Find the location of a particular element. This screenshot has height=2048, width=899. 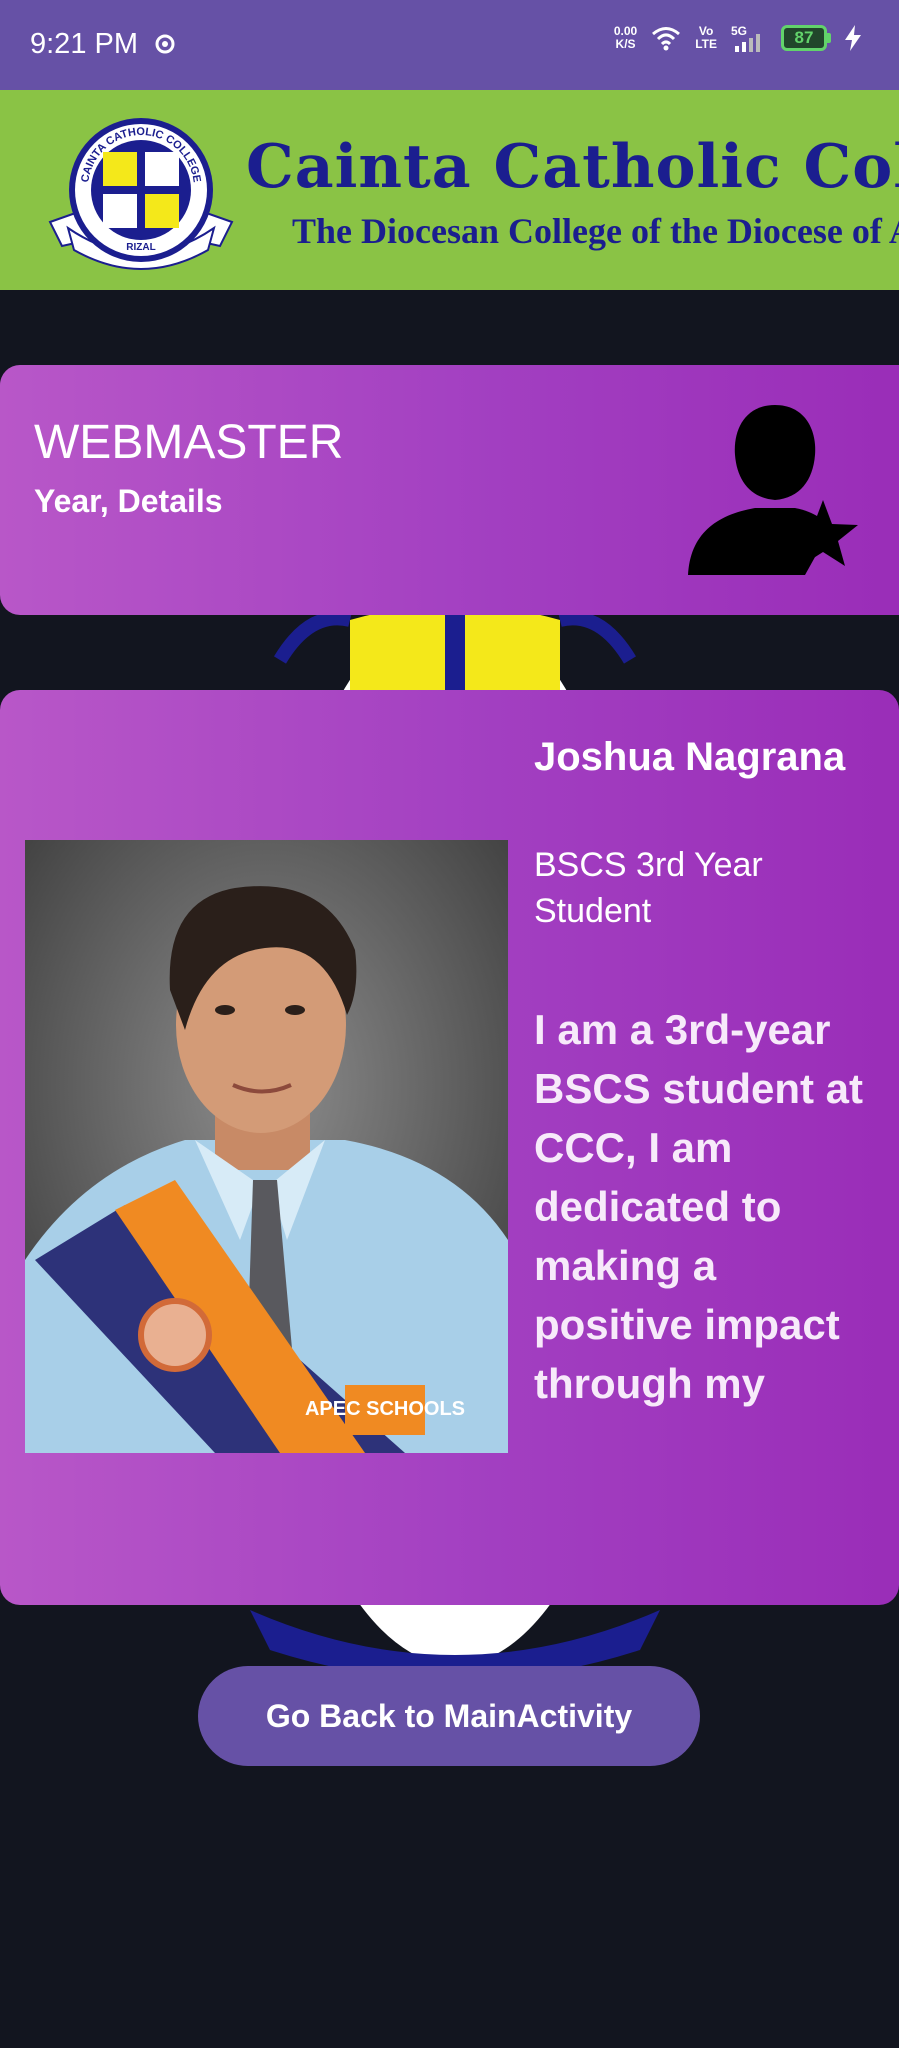

role-title: WEBMASTER is located at coordinates (189, 442).